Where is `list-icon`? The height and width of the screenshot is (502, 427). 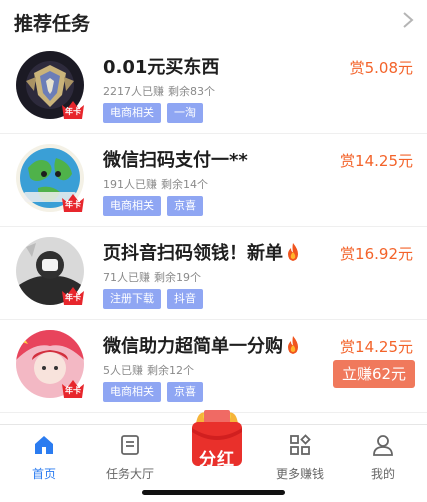
list-icon is located at coordinates (130, 445).